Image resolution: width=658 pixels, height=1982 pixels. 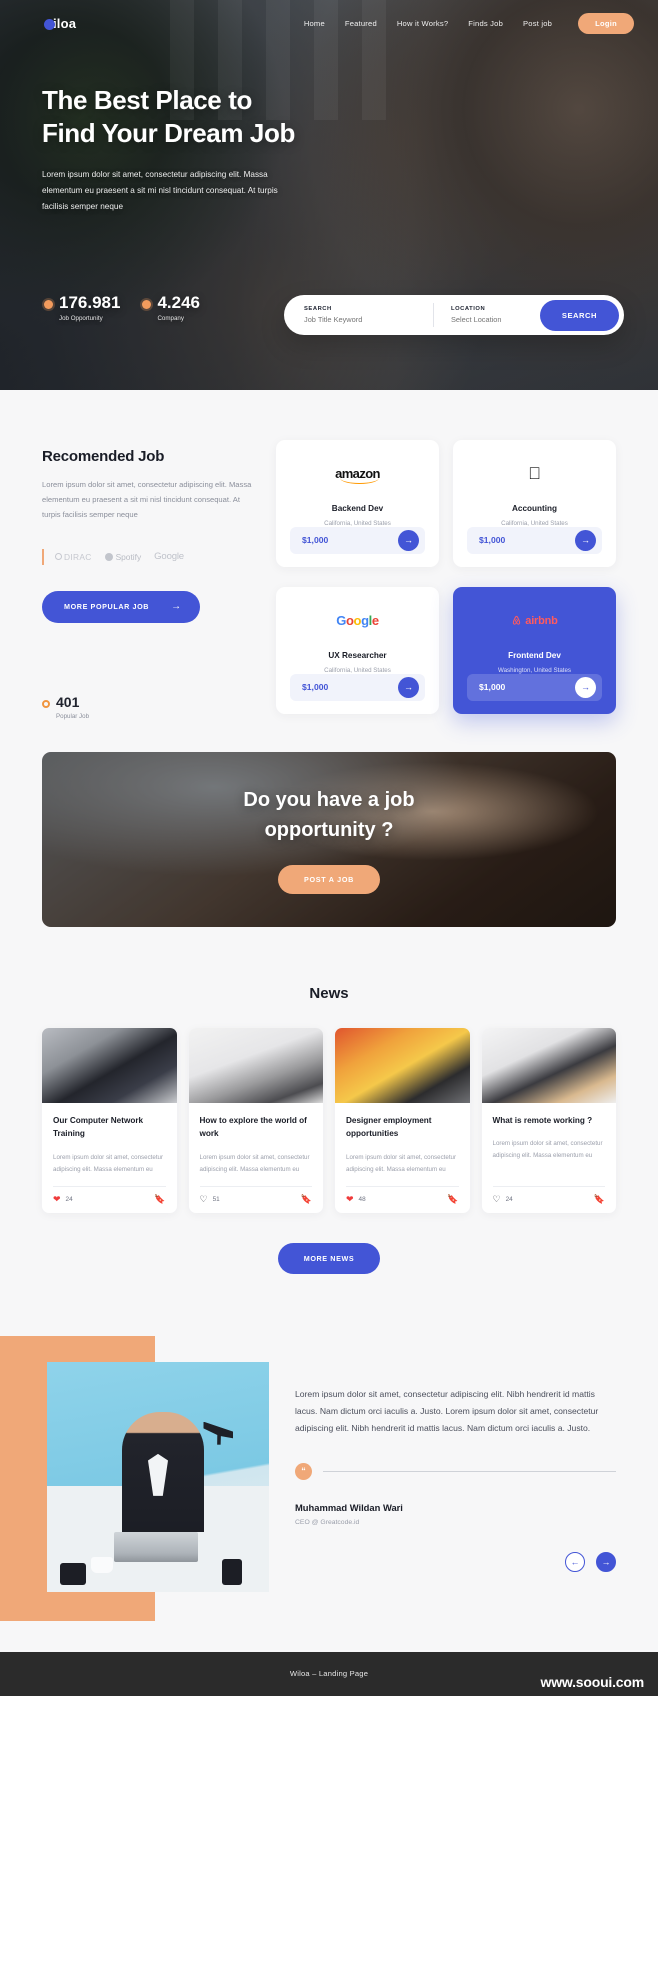 I want to click on photo-canister-right-decor, so click(x=232, y=1571).